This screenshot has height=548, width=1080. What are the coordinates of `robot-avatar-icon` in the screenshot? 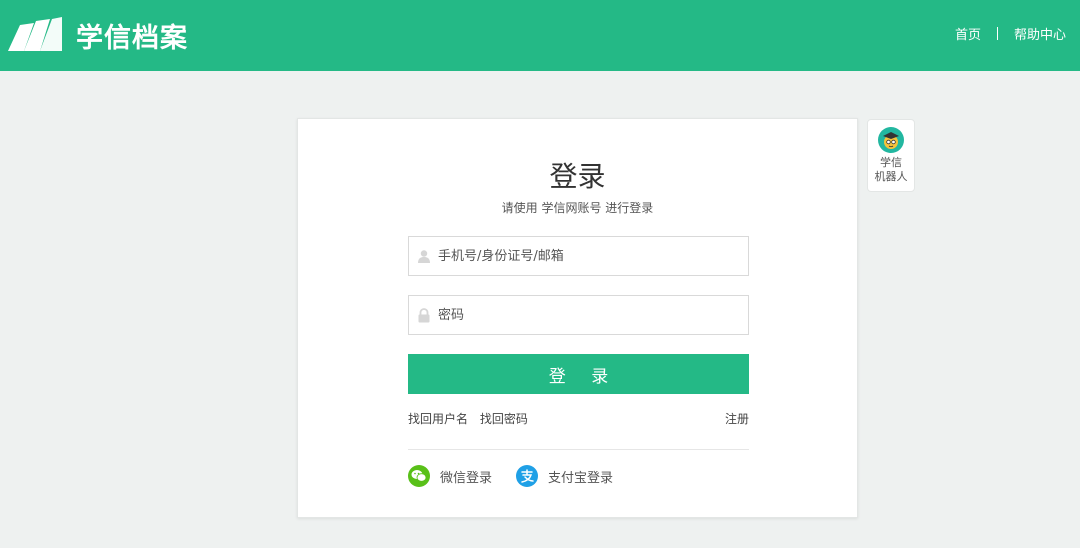 It's located at (891, 140).